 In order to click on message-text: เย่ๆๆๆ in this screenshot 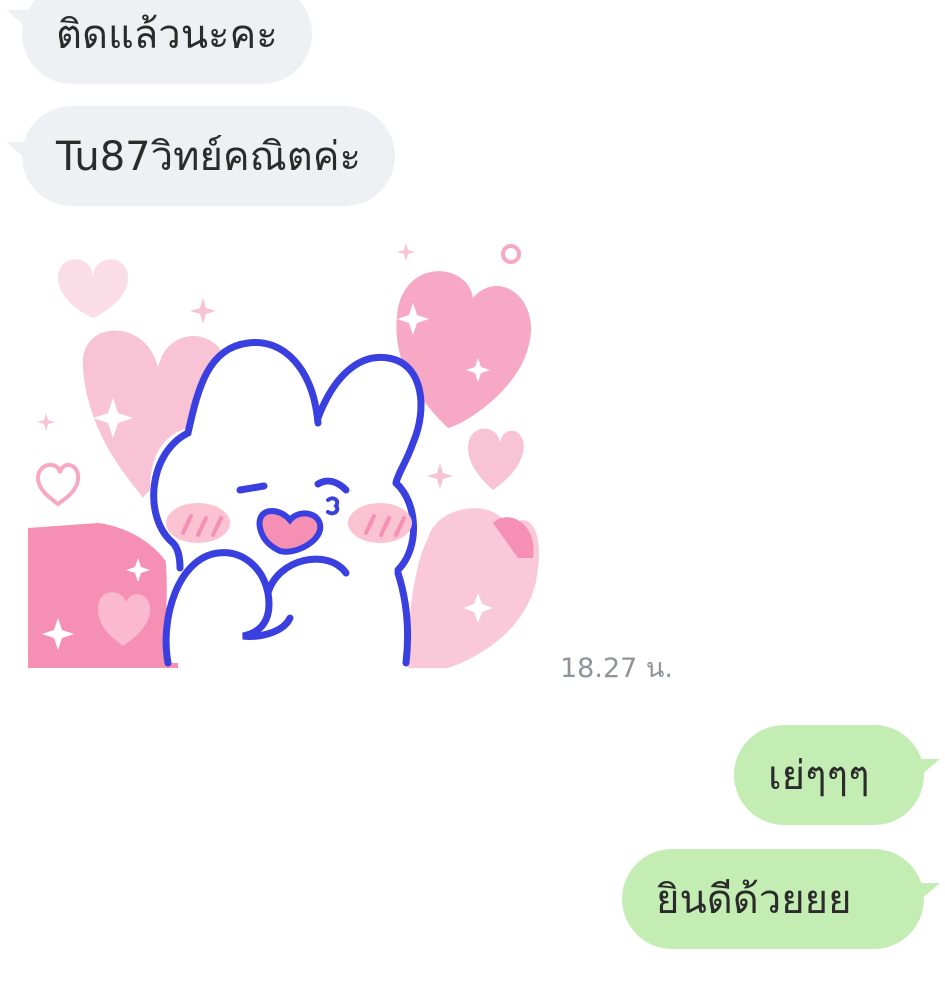, I will do `click(819, 776)`.